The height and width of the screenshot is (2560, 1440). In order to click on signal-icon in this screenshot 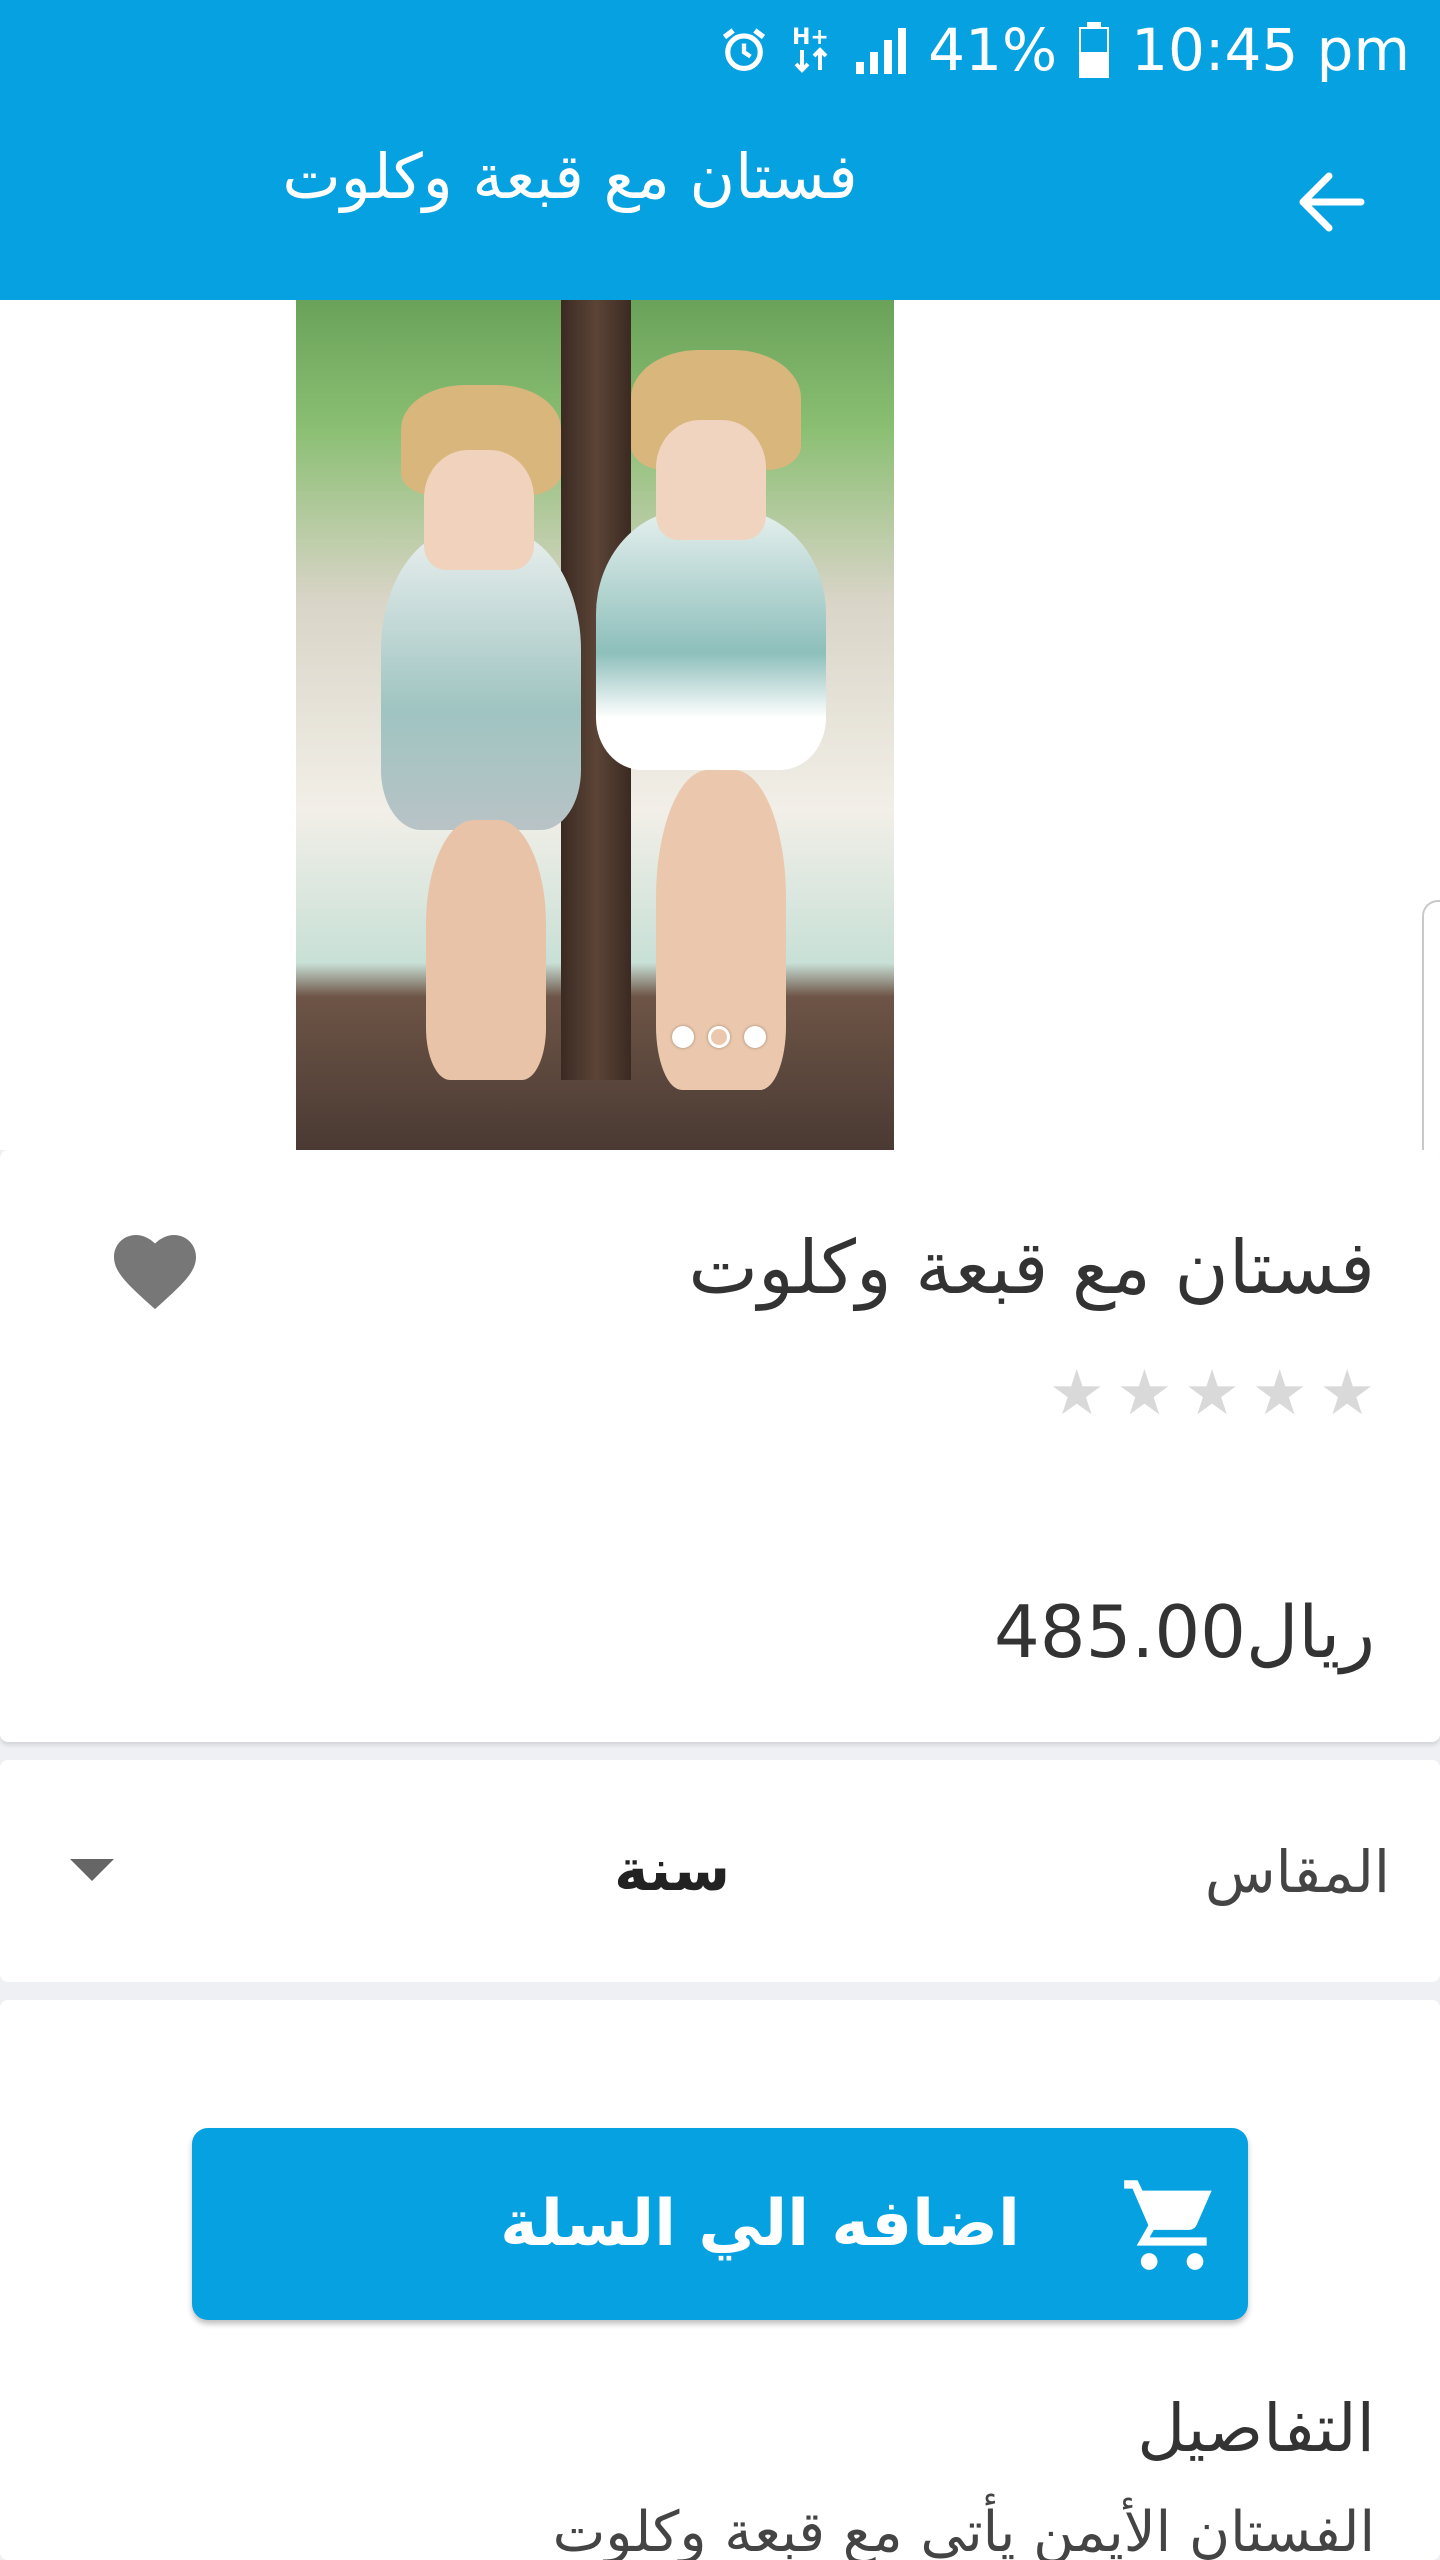, I will do `click(880, 50)`.